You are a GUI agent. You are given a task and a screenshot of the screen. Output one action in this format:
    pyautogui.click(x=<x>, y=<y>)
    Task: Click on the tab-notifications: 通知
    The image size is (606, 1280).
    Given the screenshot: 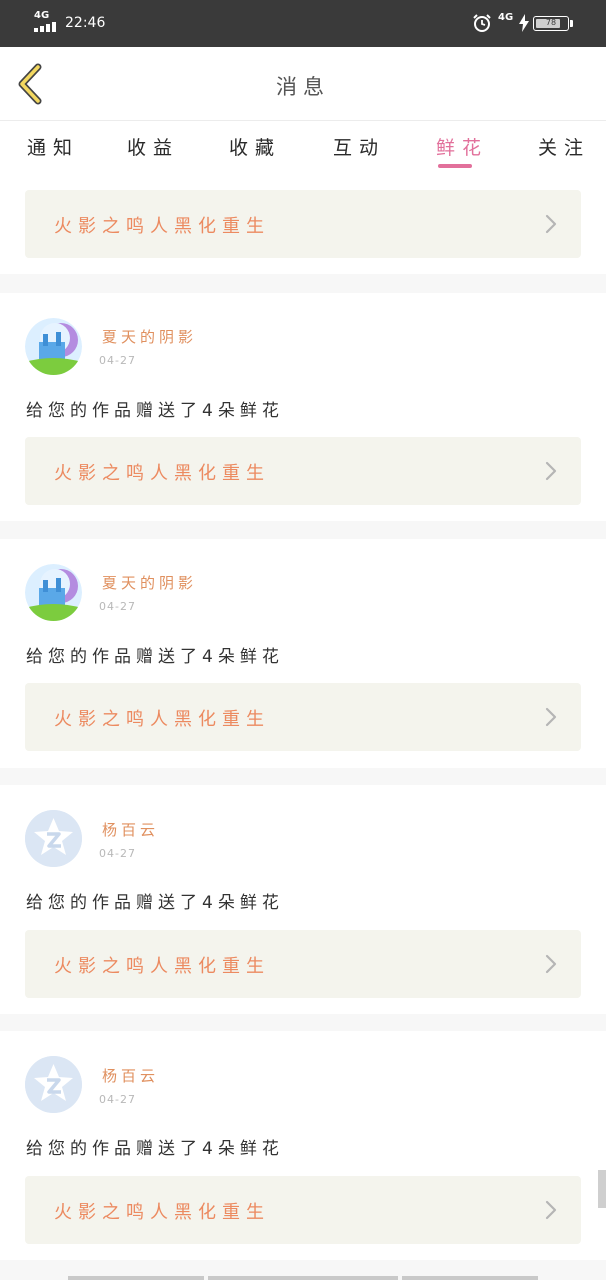 What is the action you would take?
    pyautogui.click(x=53, y=146)
    